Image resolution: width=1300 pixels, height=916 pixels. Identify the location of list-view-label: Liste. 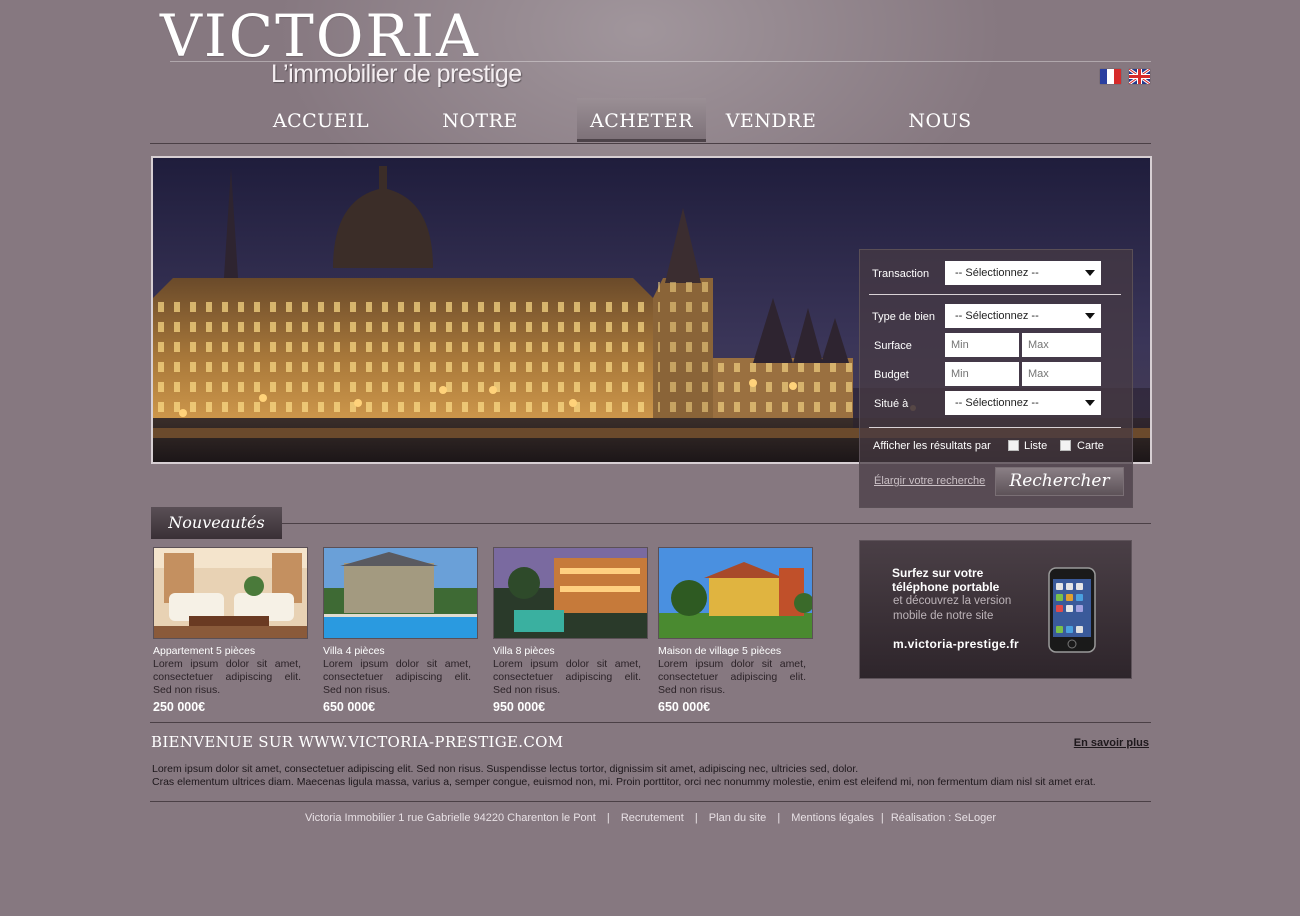
(1036, 446).